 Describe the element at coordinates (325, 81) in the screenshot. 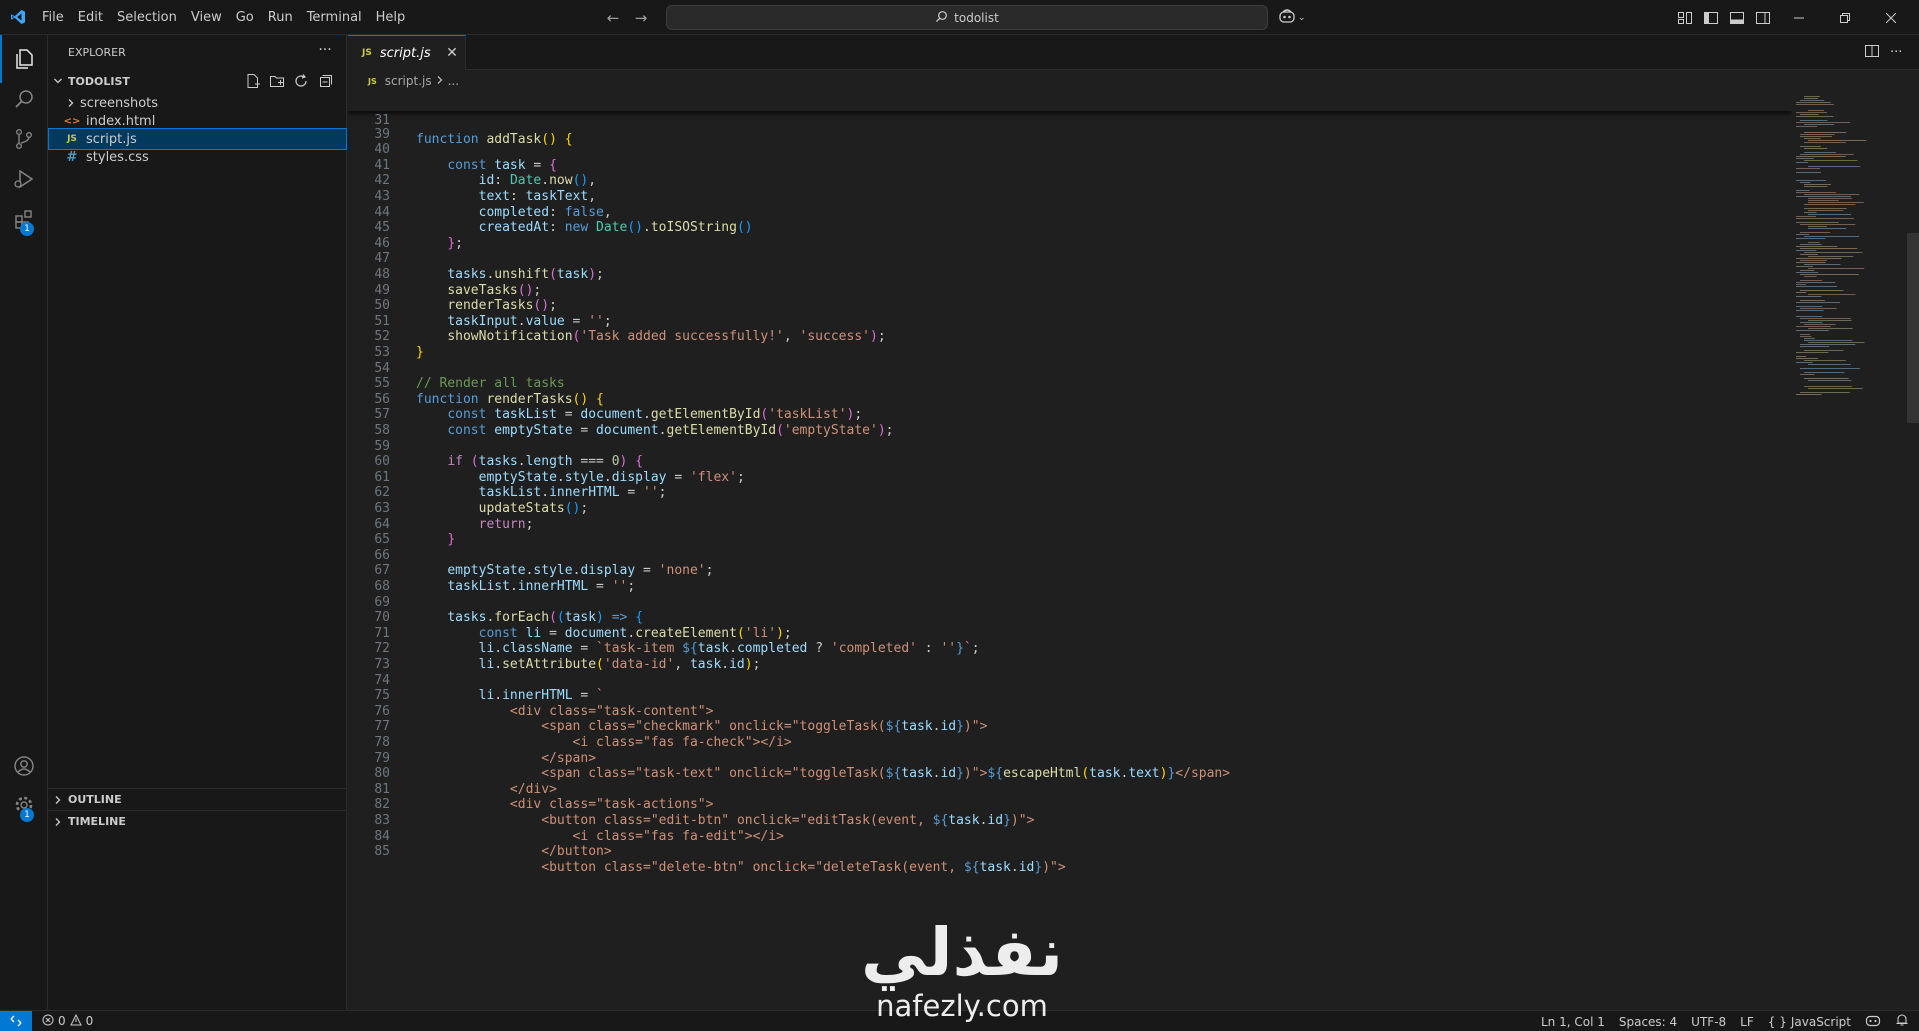

I see `collapse-all-icon` at that location.